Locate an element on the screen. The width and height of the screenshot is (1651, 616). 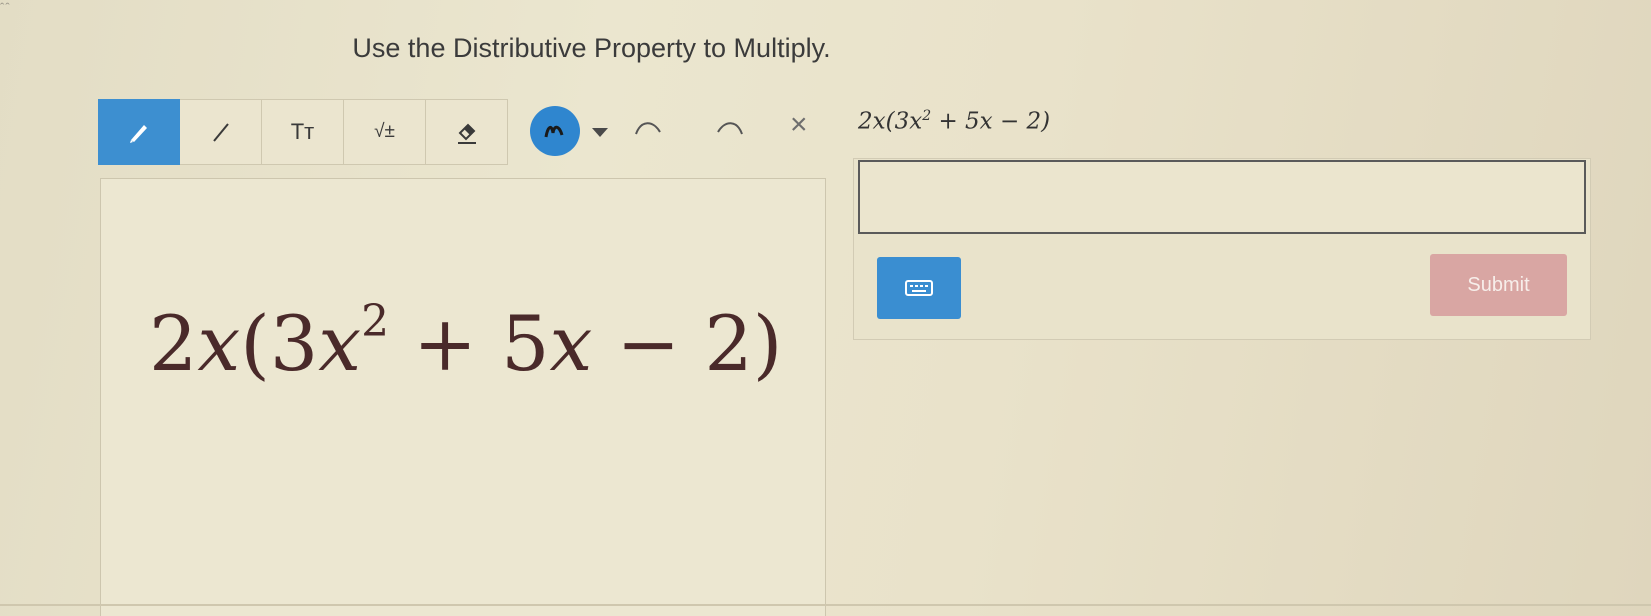
color-dropdown-arrow is located at coordinates (600, 132).